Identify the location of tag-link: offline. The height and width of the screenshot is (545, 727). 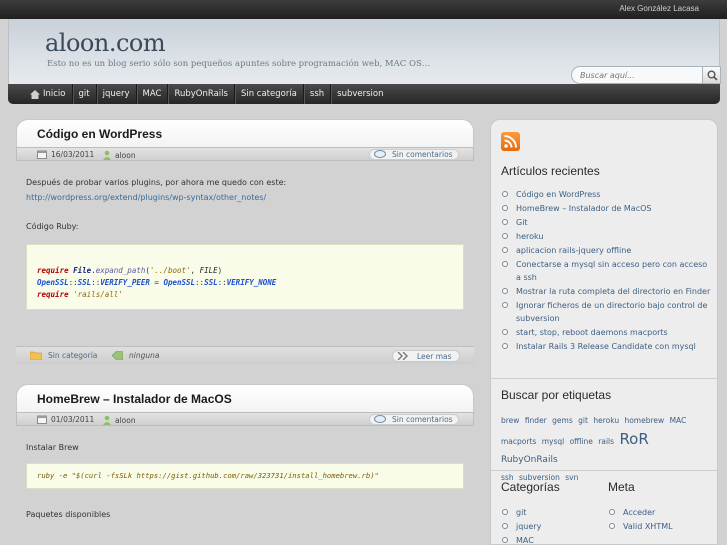
(581, 441).